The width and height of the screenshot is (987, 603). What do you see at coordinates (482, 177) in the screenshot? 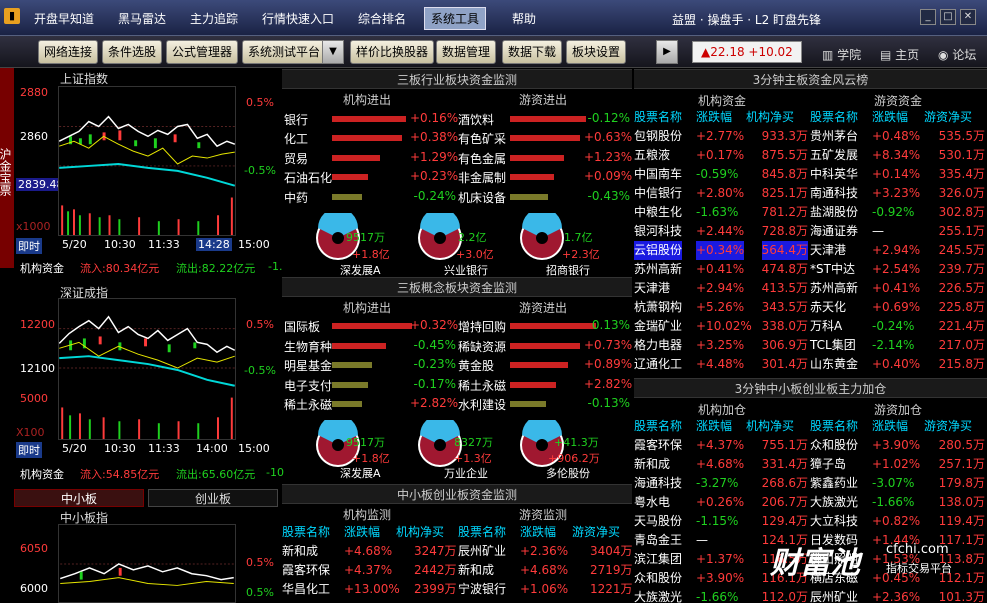
I see `mid-sec1-right-name-3: 非金属制` at bounding box center [482, 177].